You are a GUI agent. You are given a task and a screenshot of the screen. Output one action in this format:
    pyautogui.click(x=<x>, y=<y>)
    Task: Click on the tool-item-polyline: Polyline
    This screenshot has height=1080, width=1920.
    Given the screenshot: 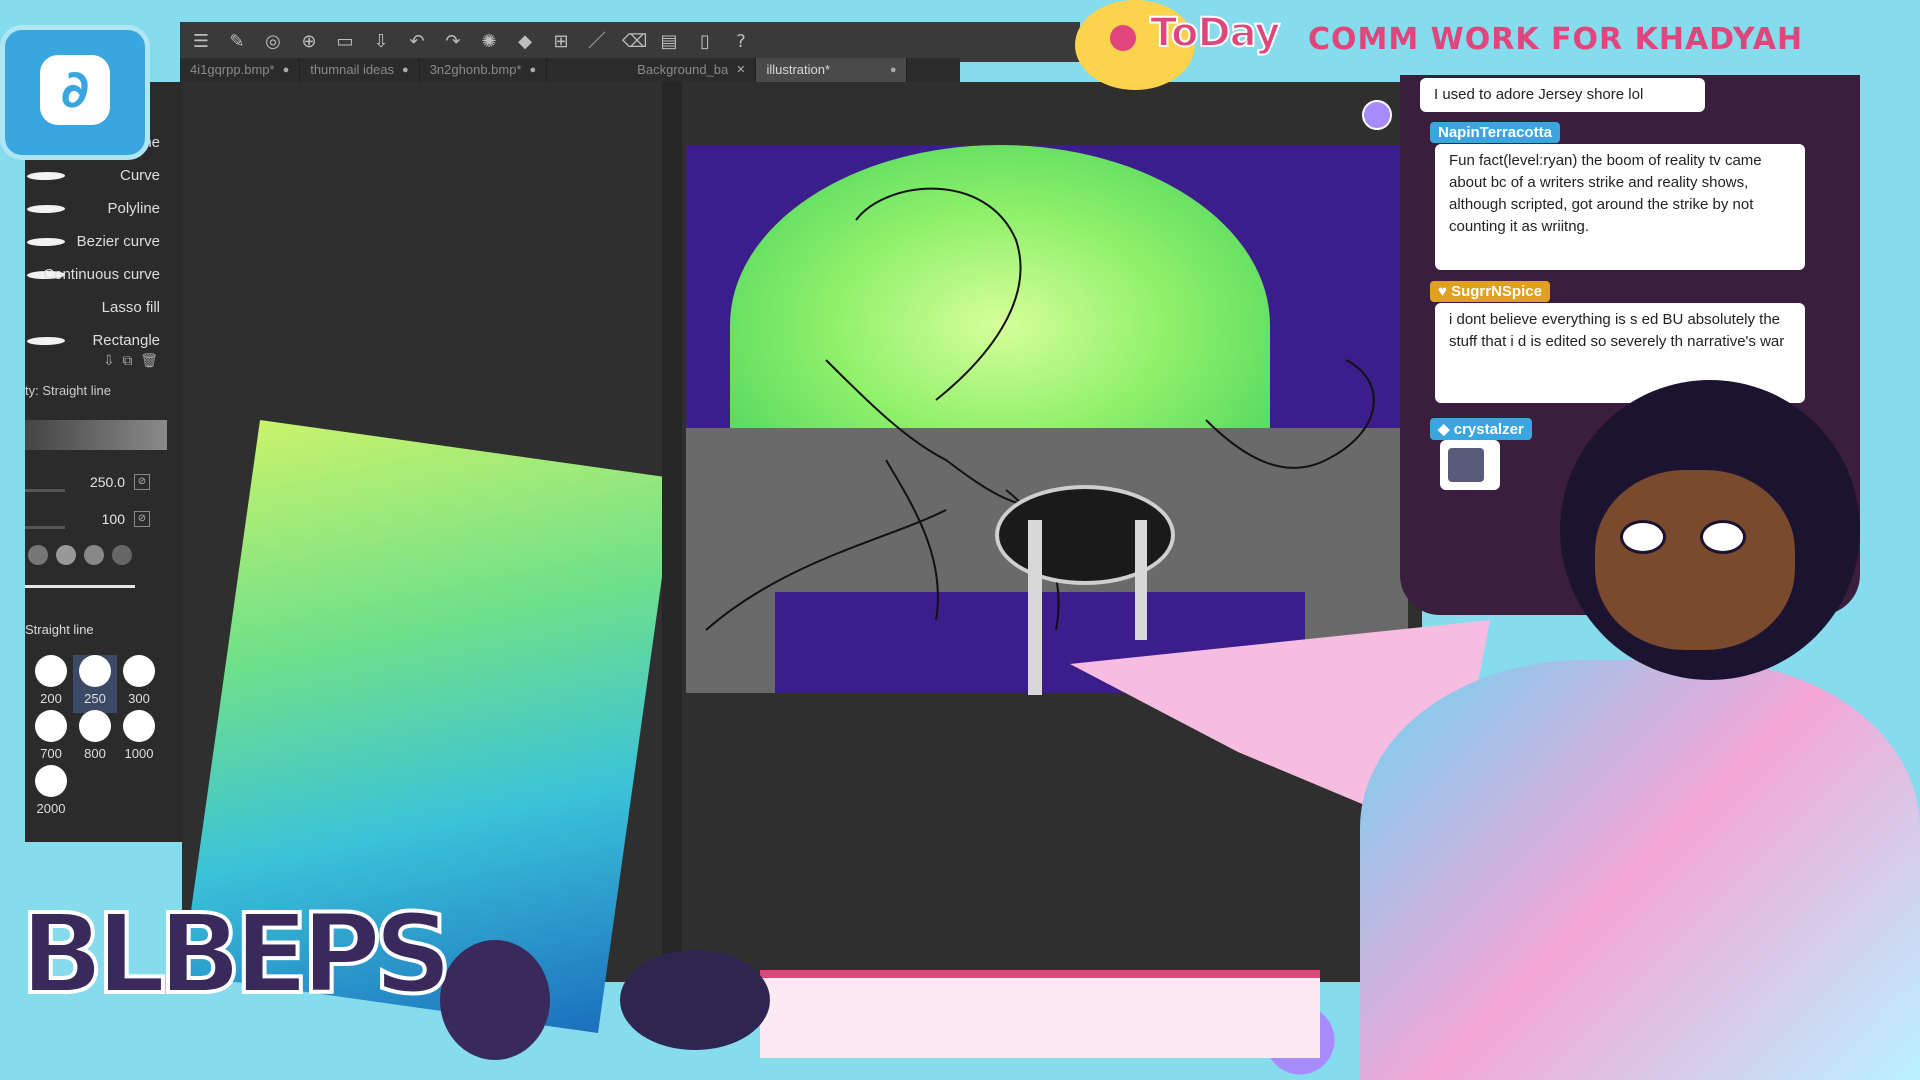 What is the action you would take?
    pyautogui.click(x=92, y=209)
    